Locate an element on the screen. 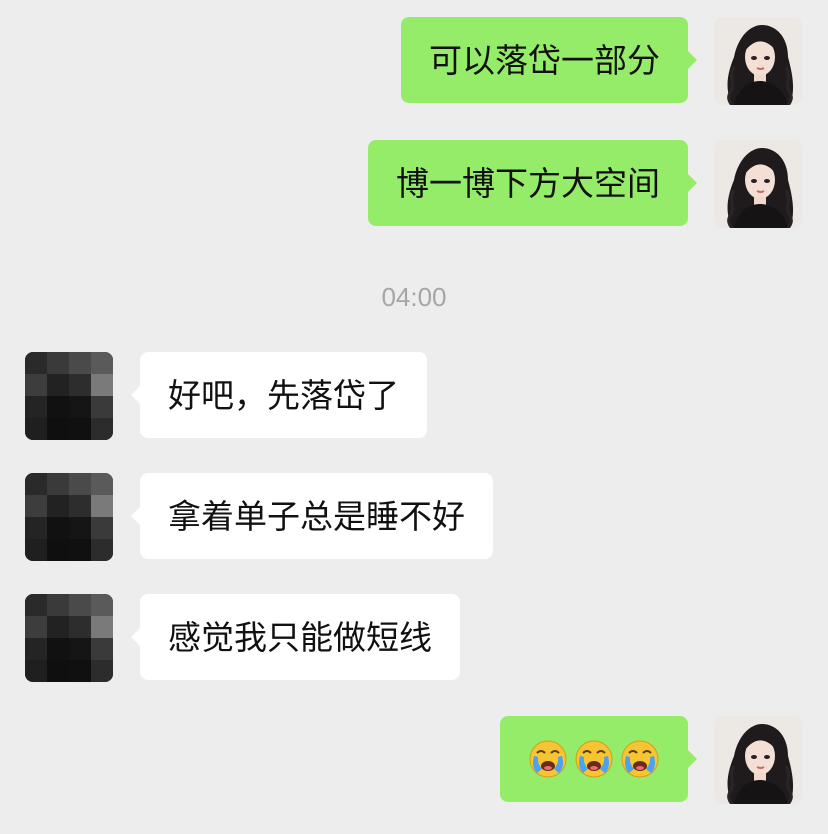 The image size is (828, 834). emoji-row is located at coordinates (594, 759).